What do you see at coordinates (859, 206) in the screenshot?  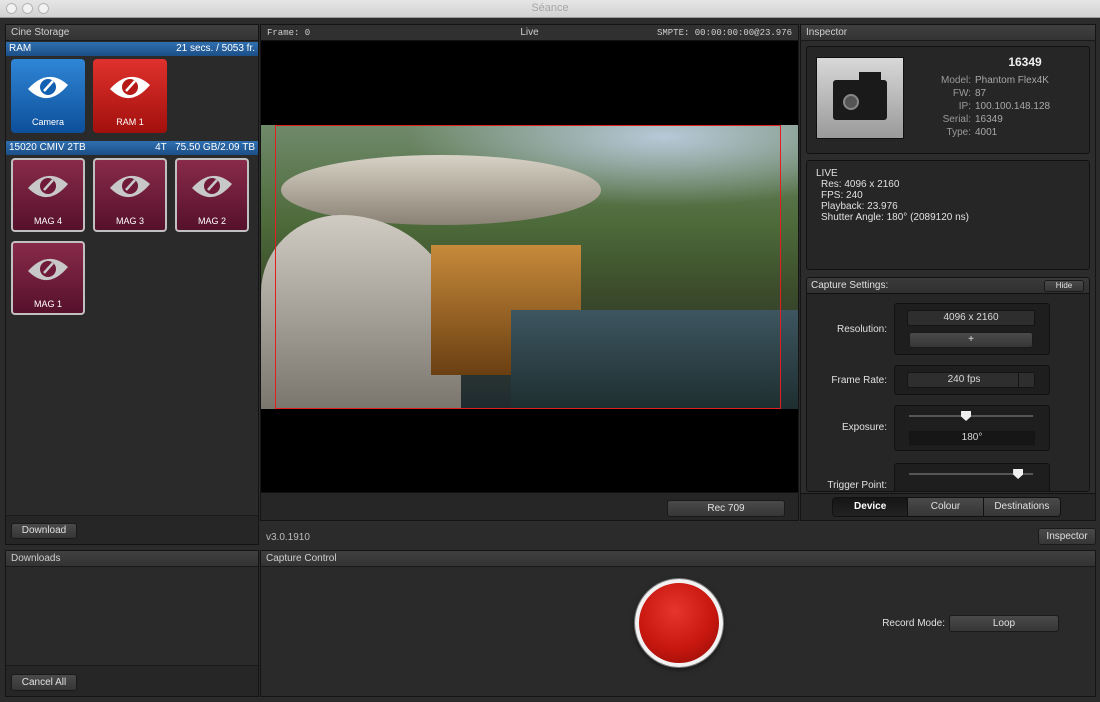 I see `live-playback: Playback: 23.976` at bounding box center [859, 206].